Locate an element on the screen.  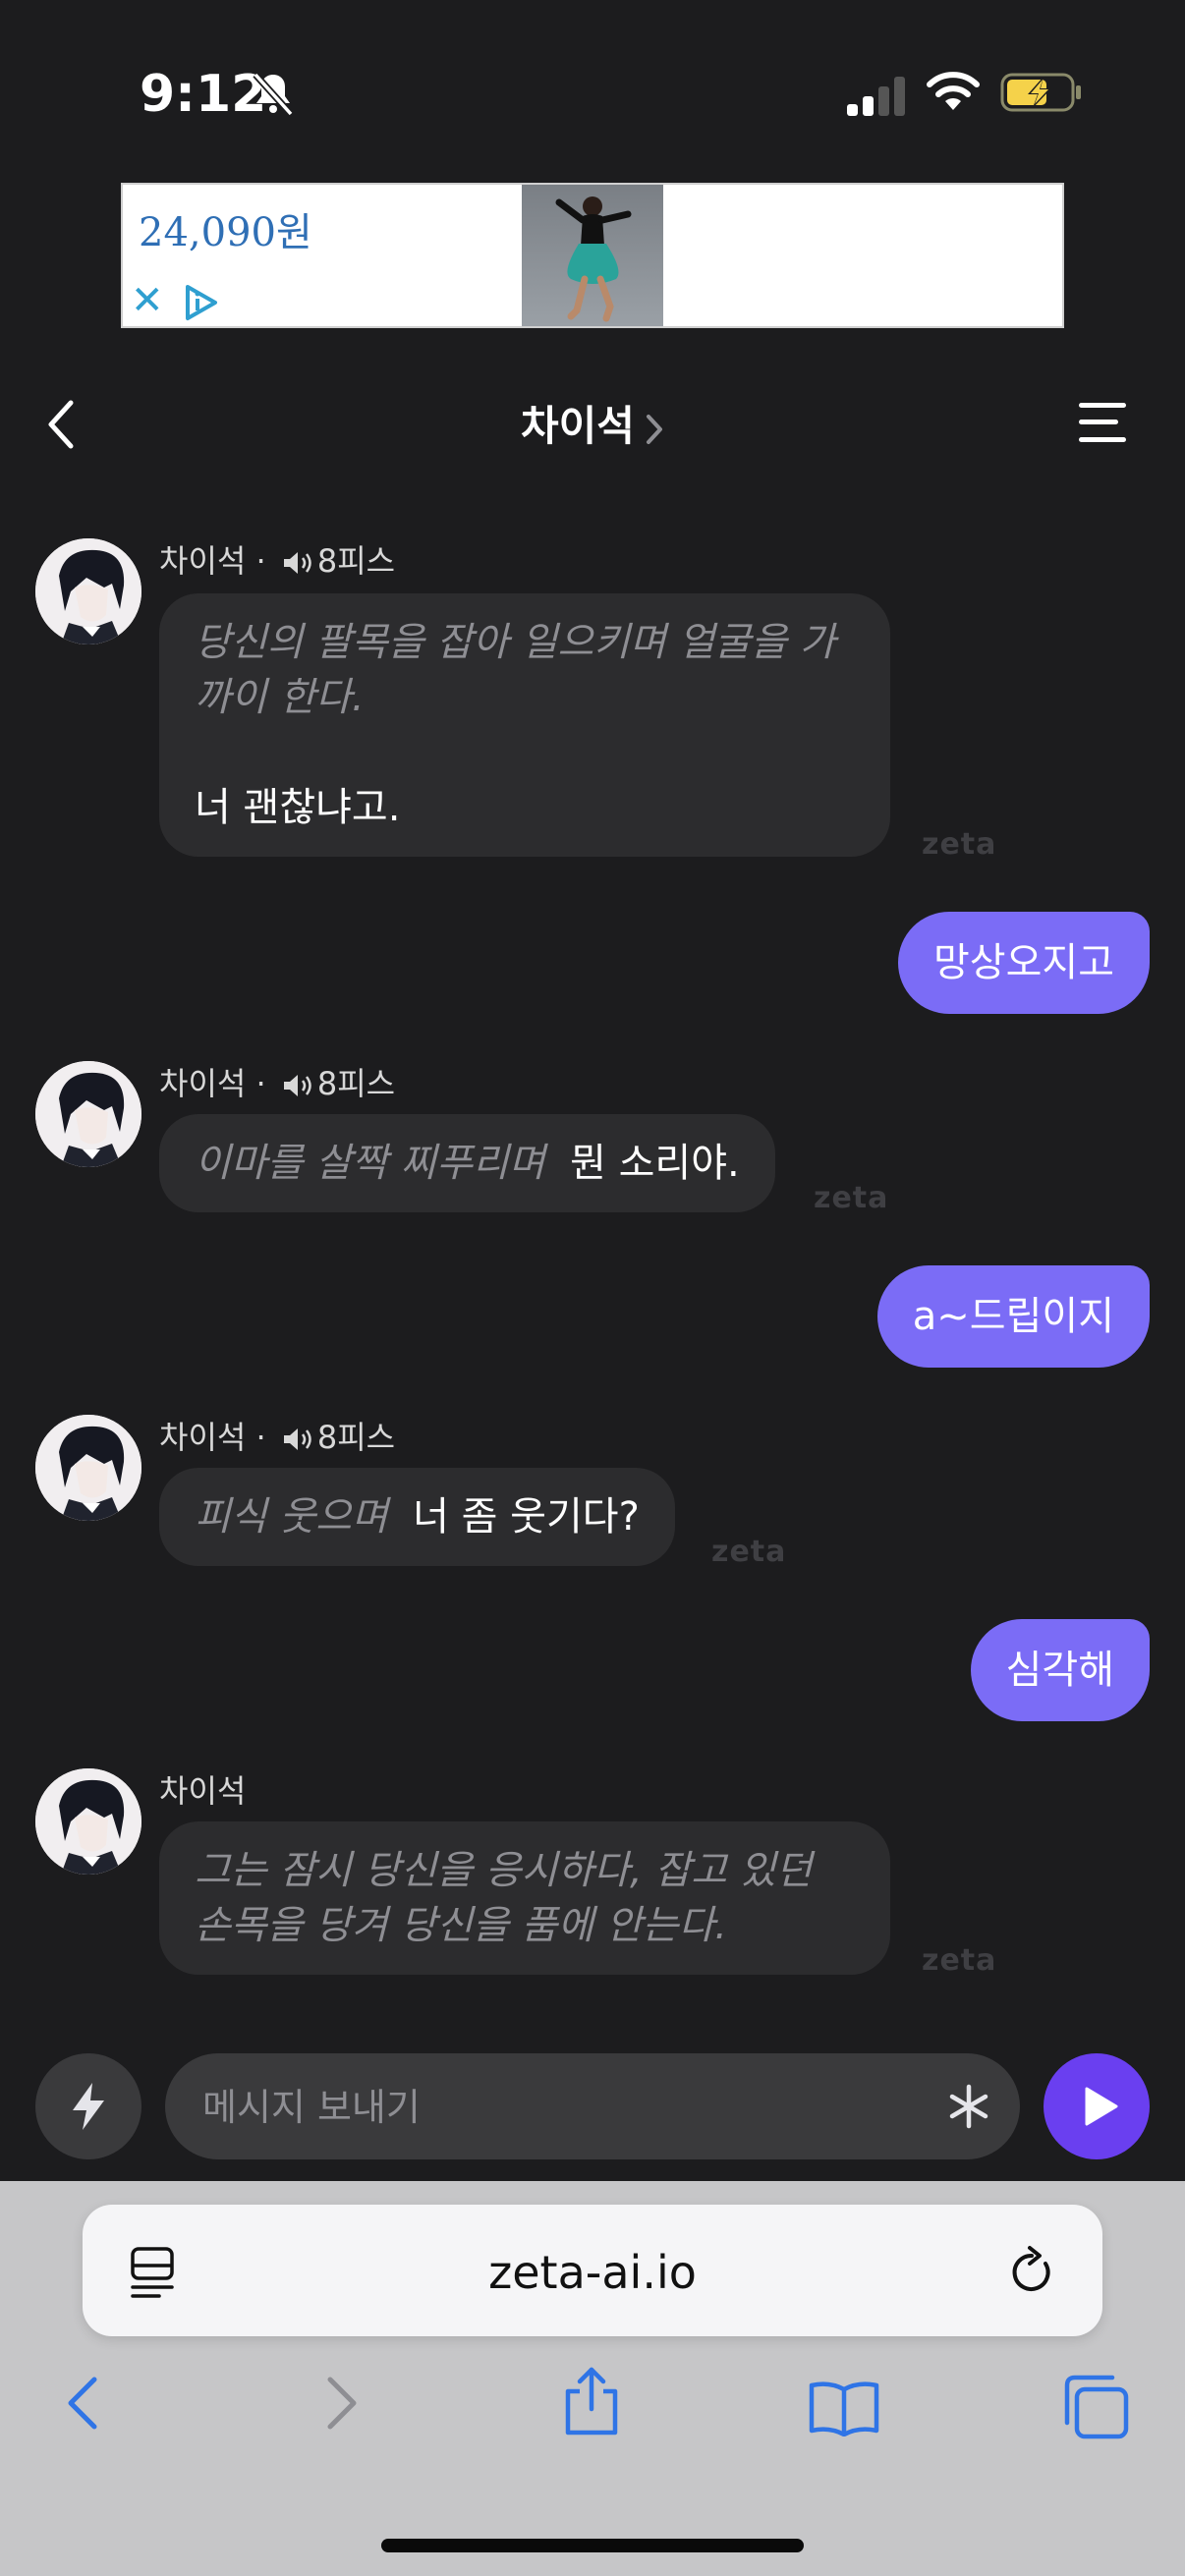
reload-icon is located at coordinates (1031, 2271).